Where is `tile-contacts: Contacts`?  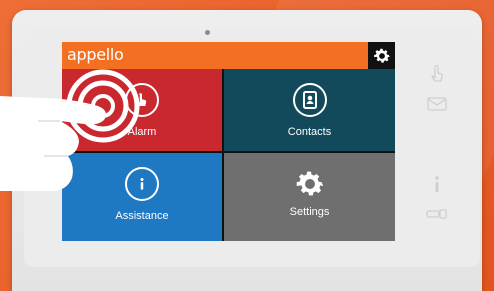 tile-contacts: Contacts is located at coordinates (309, 110).